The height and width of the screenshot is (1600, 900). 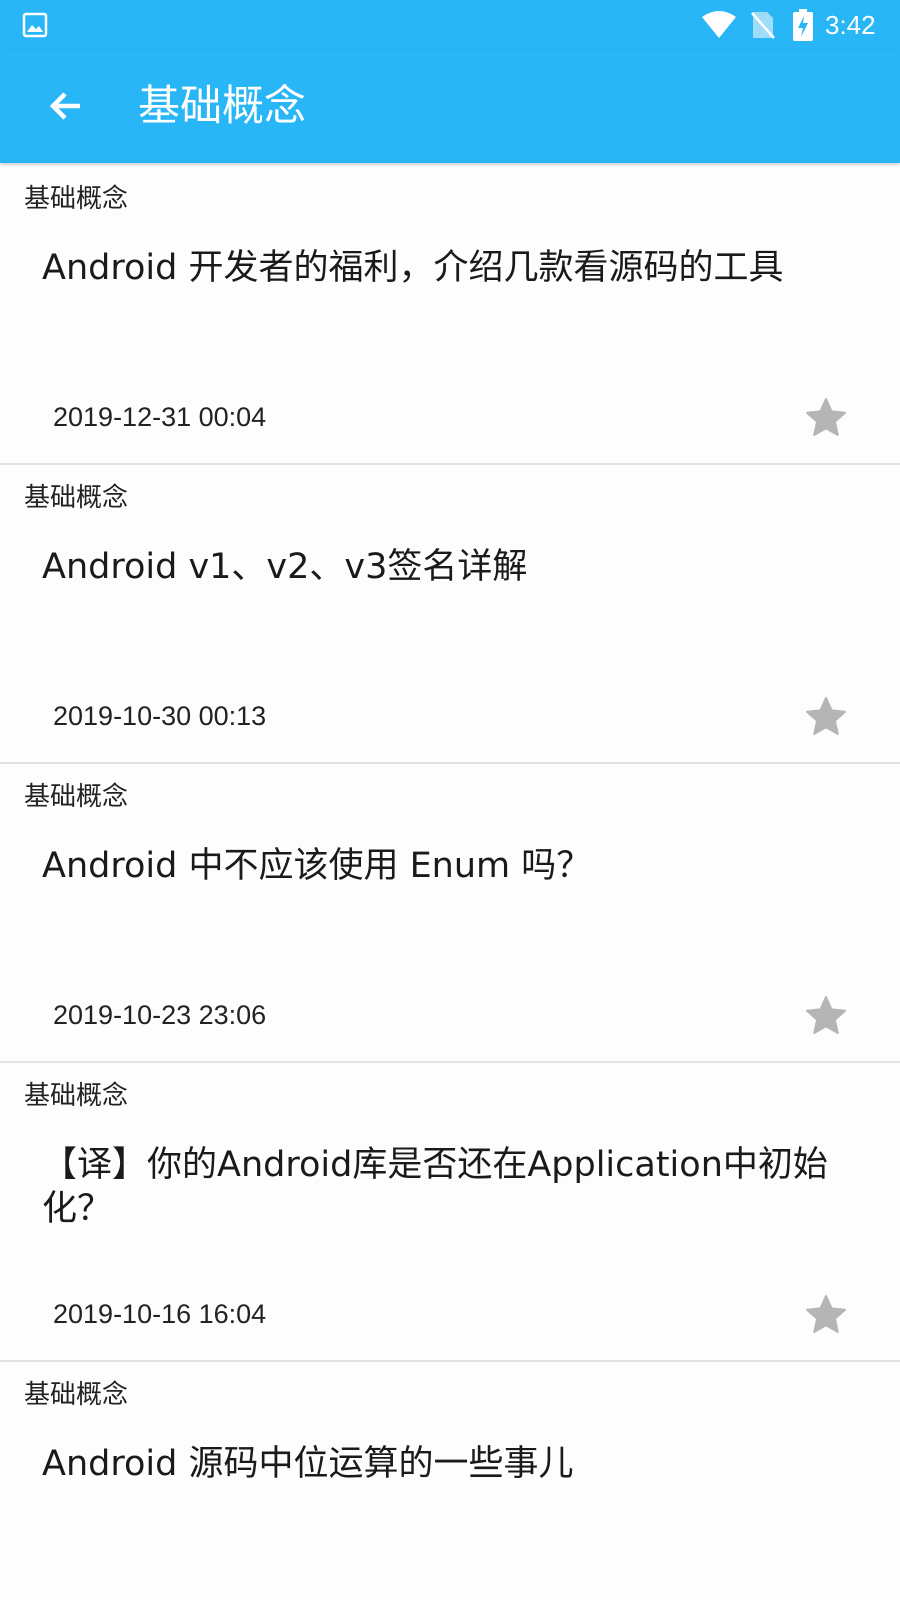 I want to click on article-card: 基础概念 Android 源码中位运算的一些事儿, so click(x=450, y=1481).